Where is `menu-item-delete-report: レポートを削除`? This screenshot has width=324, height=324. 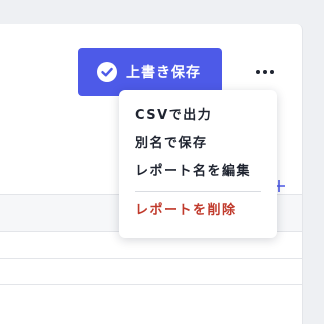 menu-item-delete-report: レポートを削除 is located at coordinates (186, 211).